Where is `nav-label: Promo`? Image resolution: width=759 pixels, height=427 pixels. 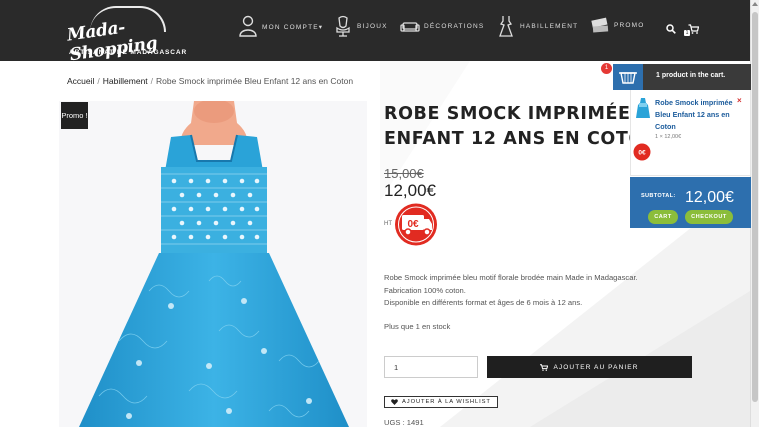 nav-label: Promo is located at coordinates (629, 25).